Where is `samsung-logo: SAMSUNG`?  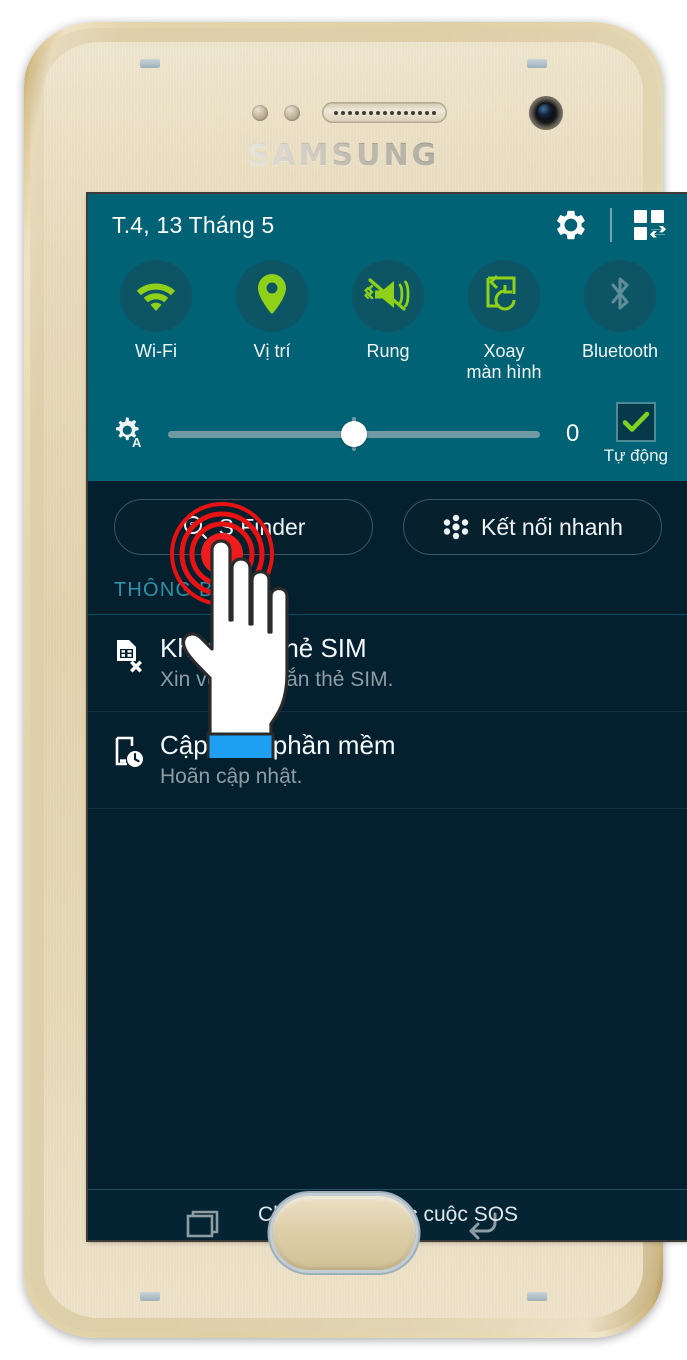
samsung-logo: SAMSUNG is located at coordinates (343, 155).